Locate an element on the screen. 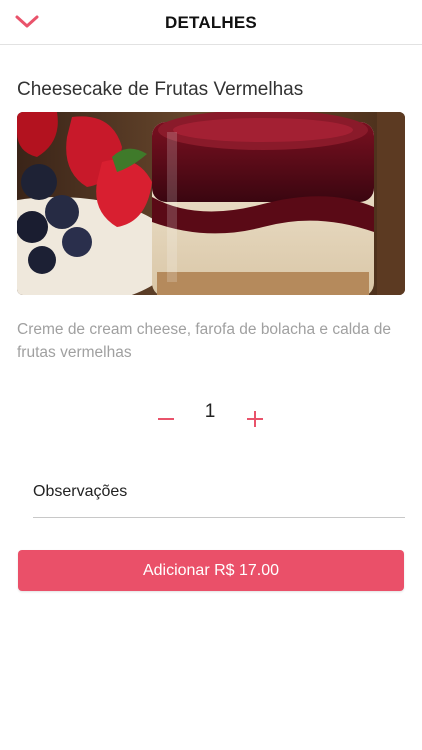 This screenshot has height=750, width=422. page-title: DETALHES is located at coordinates (211, 22).